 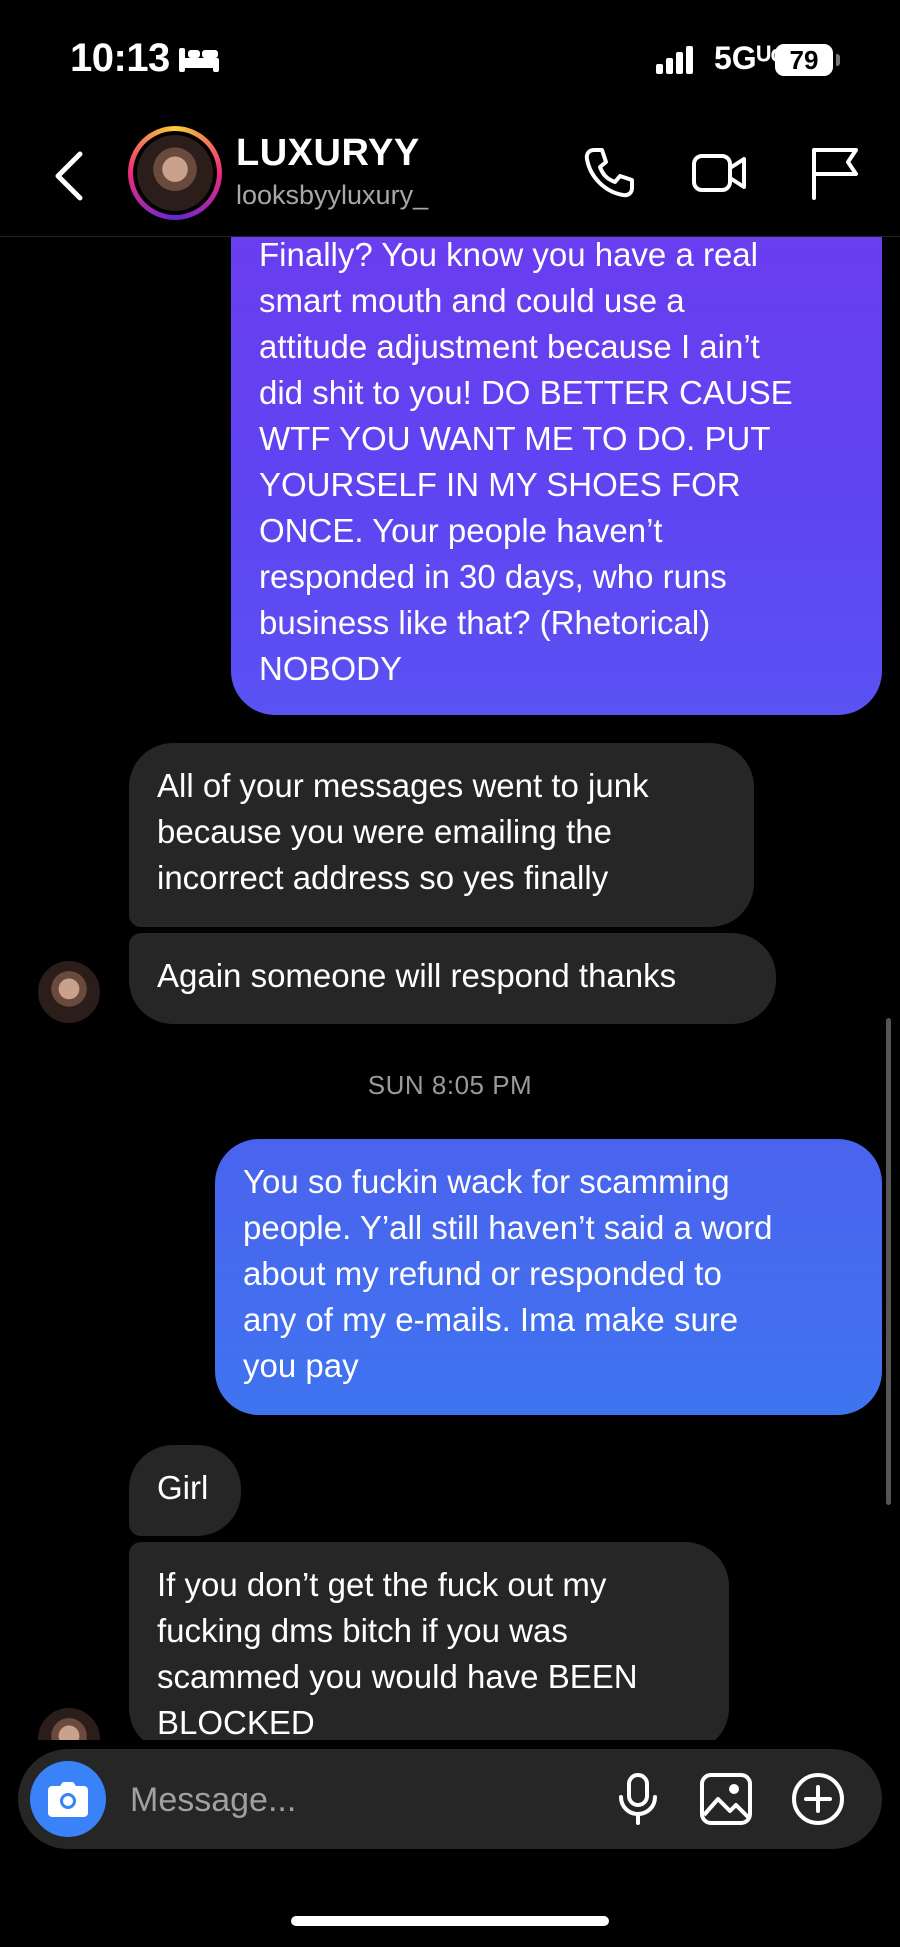 What do you see at coordinates (818, 1799) in the screenshot?
I see `plus-circle-icon` at bounding box center [818, 1799].